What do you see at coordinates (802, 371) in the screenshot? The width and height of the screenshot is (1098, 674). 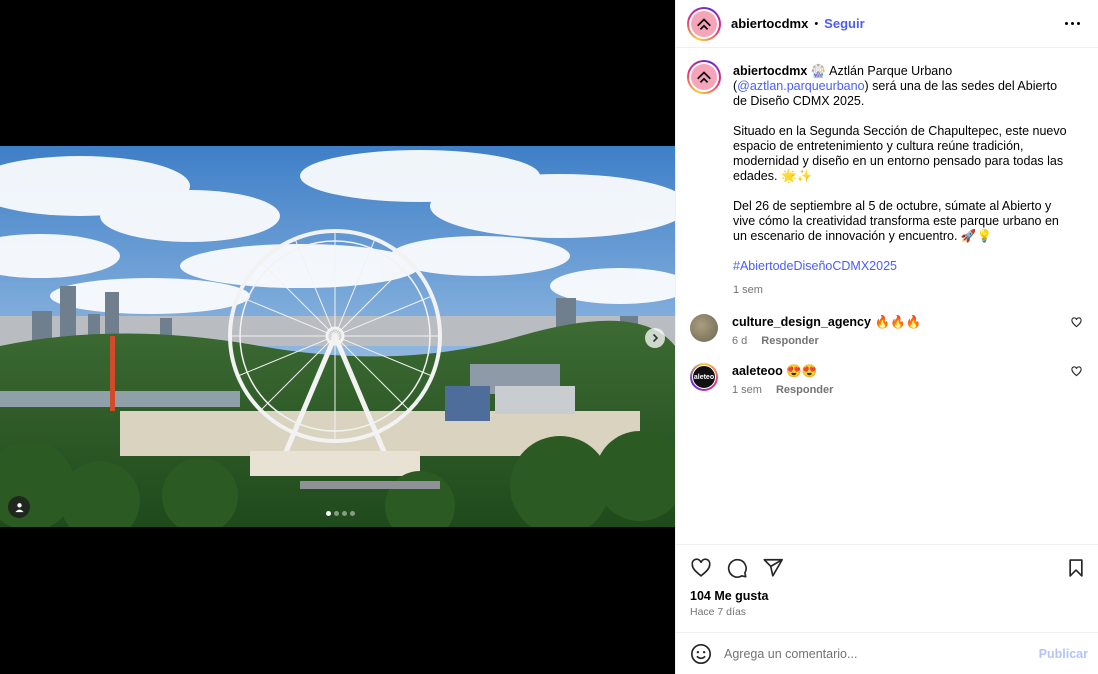 I see `comment-text: 😍😍` at bounding box center [802, 371].